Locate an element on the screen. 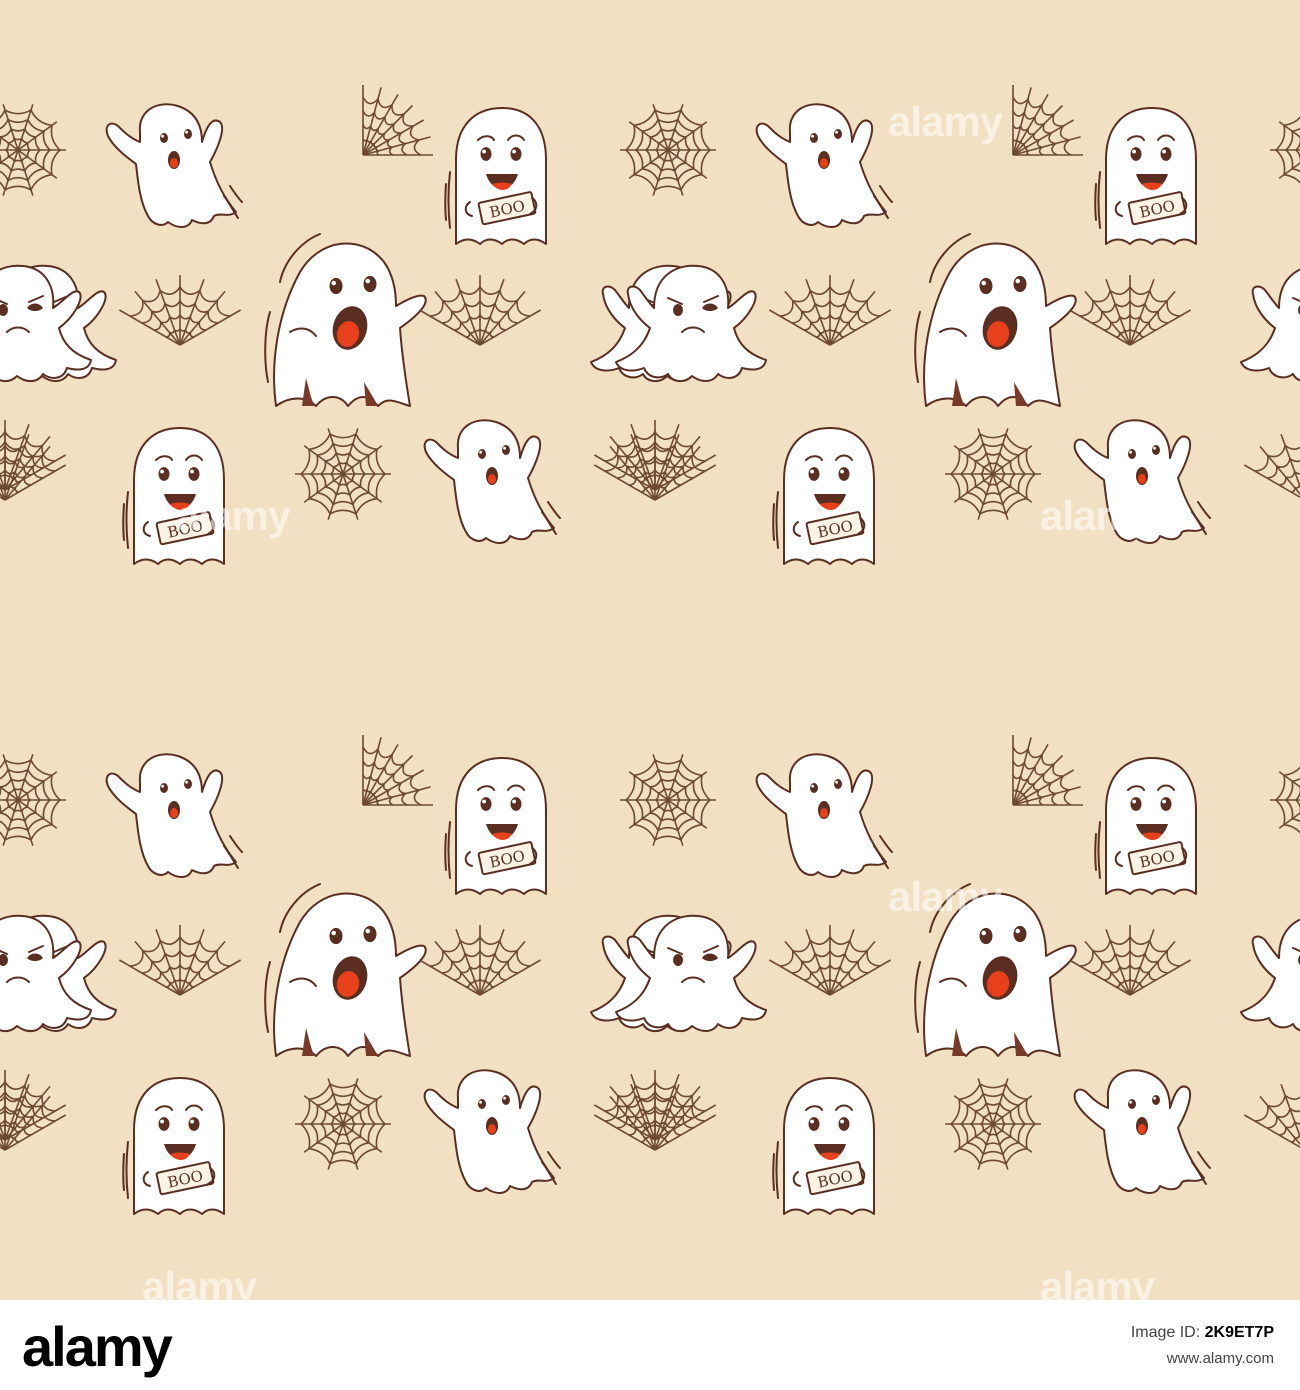 Image resolution: width=1300 pixels, height=1390 pixels. footer-url: www.alamy.com is located at coordinates (1202, 1359).